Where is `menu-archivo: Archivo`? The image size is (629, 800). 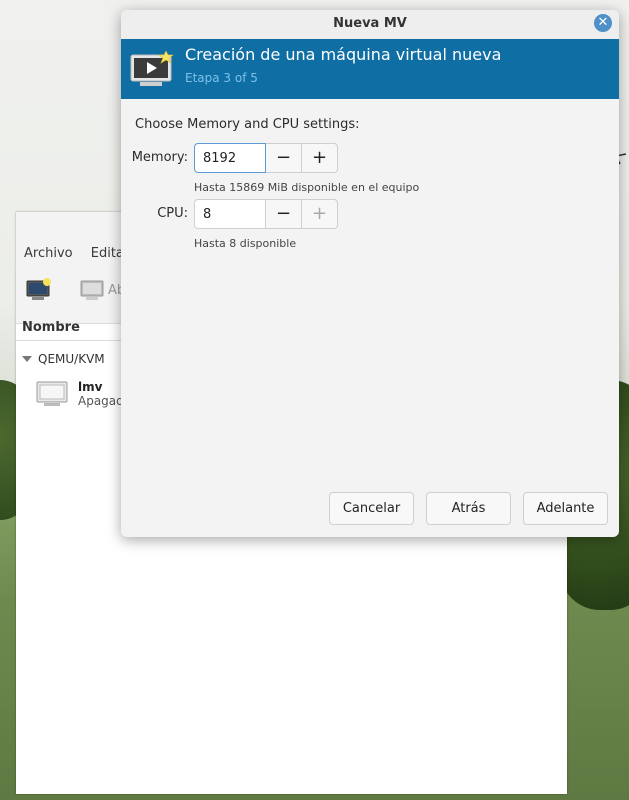 menu-archivo: Archivo is located at coordinates (48, 253).